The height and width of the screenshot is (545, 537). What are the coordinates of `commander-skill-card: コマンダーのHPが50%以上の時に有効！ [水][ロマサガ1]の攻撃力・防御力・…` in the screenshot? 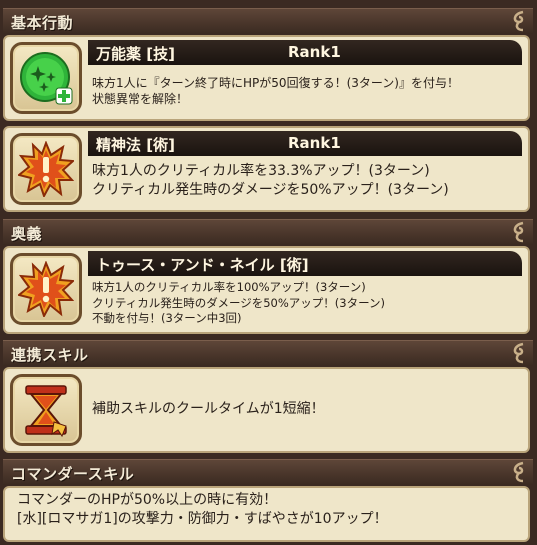 It's located at (266, 514).